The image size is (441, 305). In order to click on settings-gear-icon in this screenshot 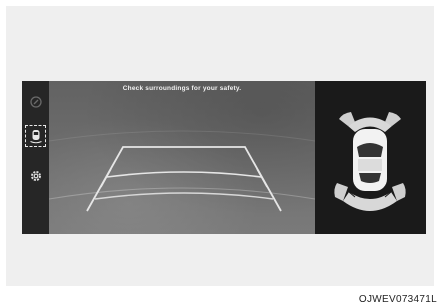, I will do `click(35, 176)`.